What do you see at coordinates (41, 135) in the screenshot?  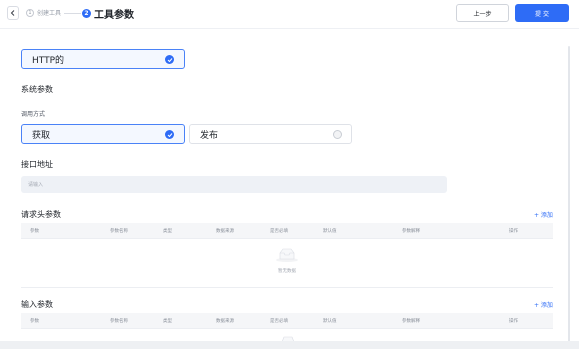 I see `method-option-label: 获取` at bounding box center [41, 135].